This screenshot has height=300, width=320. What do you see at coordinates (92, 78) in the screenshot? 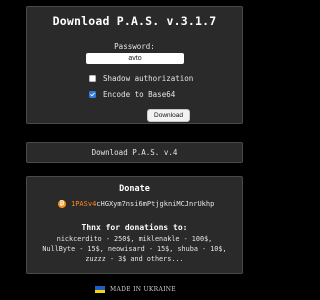
I see `shadow-authorization-checkbox` at bounding box center [92, 78].